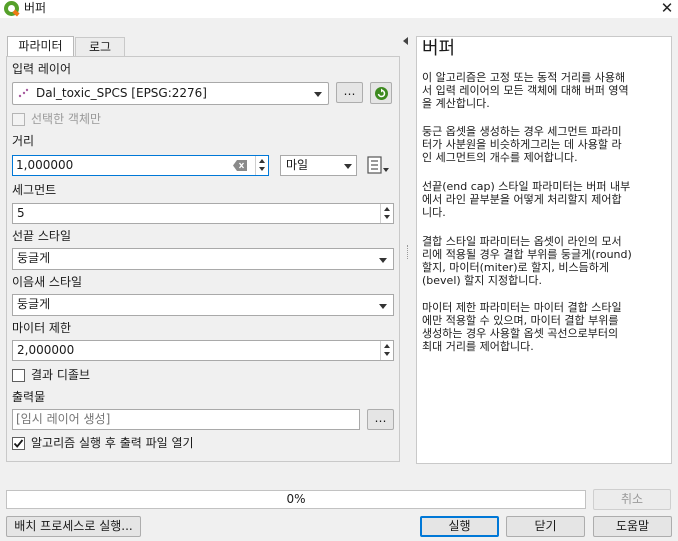  I want to click on help-line: 을 계산합니다., so click(456, 103).